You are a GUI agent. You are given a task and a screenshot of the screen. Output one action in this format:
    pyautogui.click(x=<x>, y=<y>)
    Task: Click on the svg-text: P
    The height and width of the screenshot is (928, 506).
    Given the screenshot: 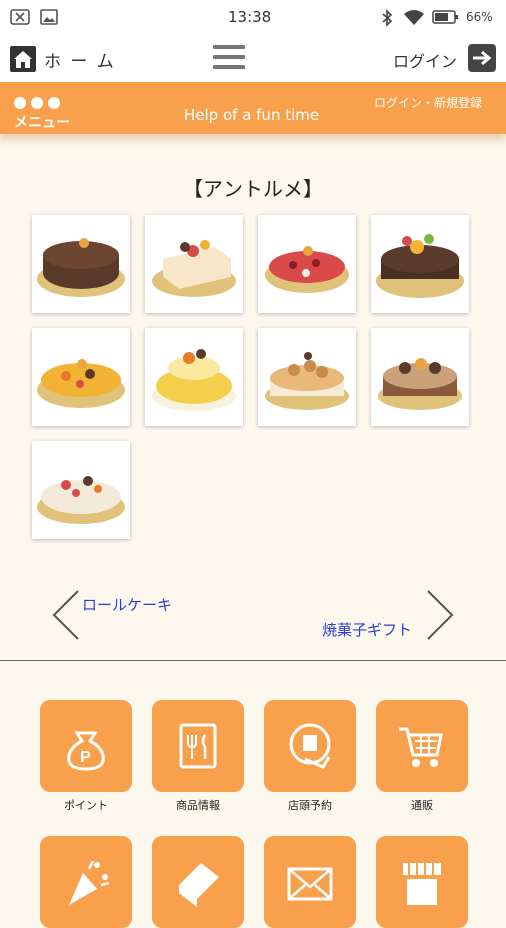 What is the action you would take?
    pyautogui.click(x=85, y=757)
    